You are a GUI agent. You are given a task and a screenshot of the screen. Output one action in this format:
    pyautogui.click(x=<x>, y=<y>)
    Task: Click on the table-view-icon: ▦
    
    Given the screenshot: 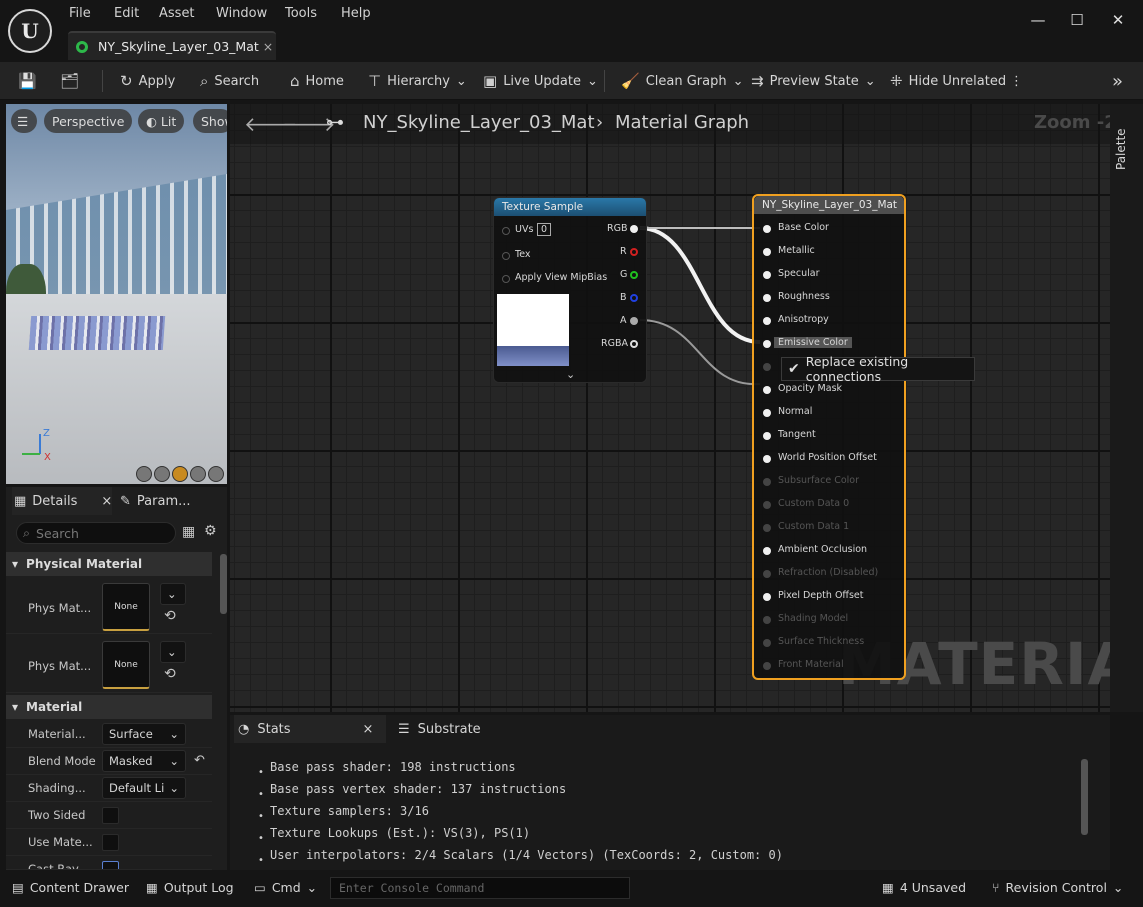 What is the action you would take?
    pyautogui.click(x=188, y=532)
    